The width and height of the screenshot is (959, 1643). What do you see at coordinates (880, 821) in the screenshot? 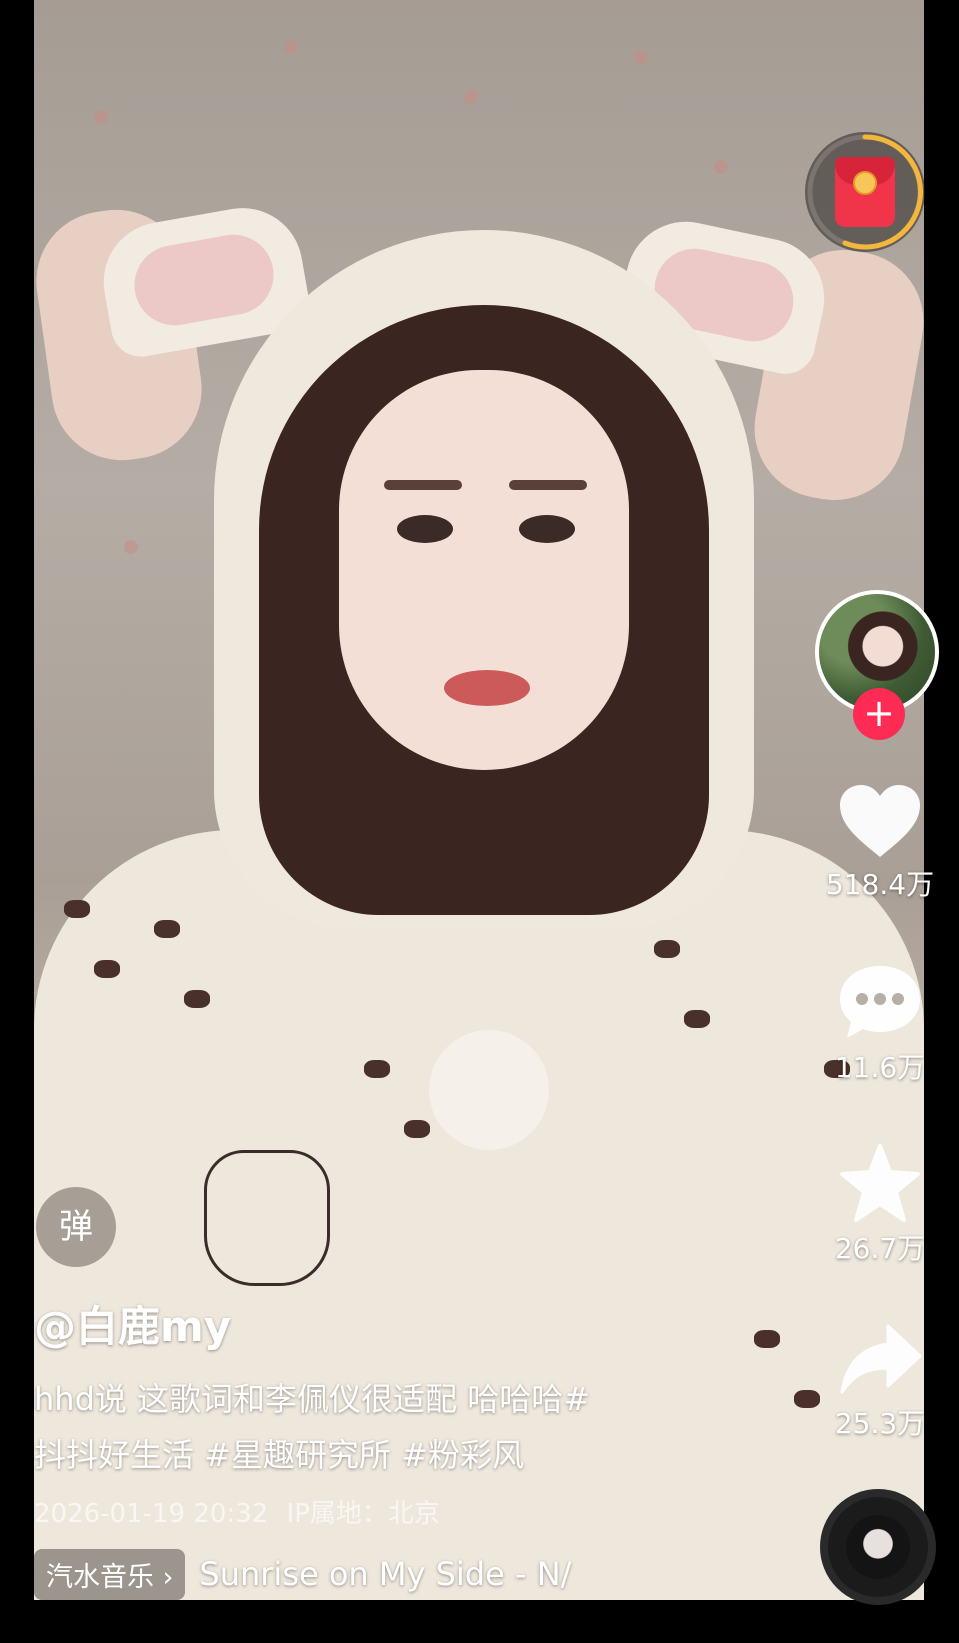
I see `heart-icon` at bounding box center [880, 821].